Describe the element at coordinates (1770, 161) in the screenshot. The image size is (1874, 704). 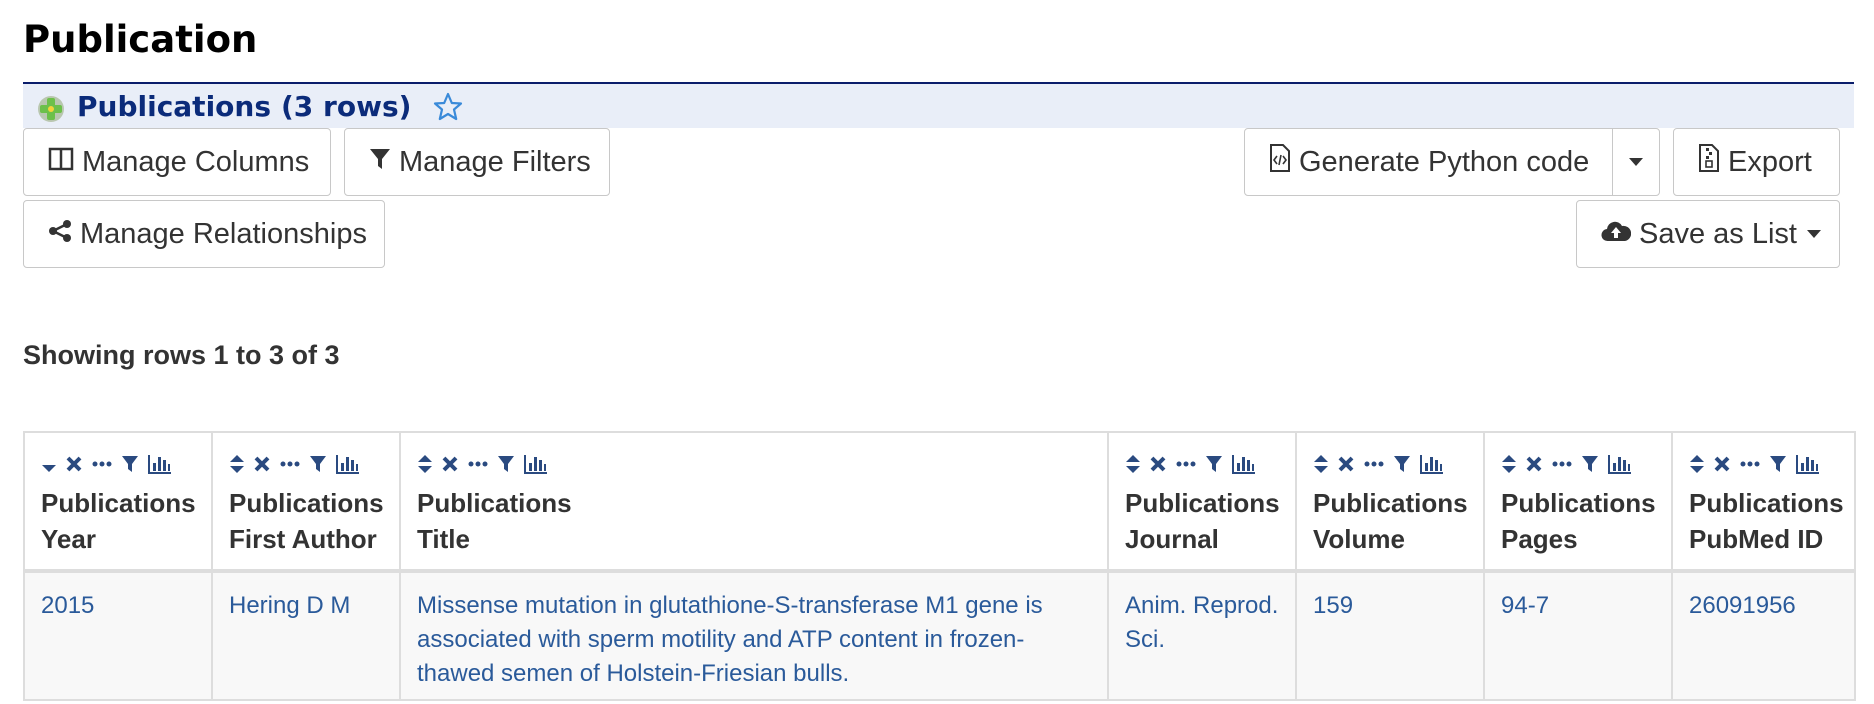
I see `export-label: Export` at that location.